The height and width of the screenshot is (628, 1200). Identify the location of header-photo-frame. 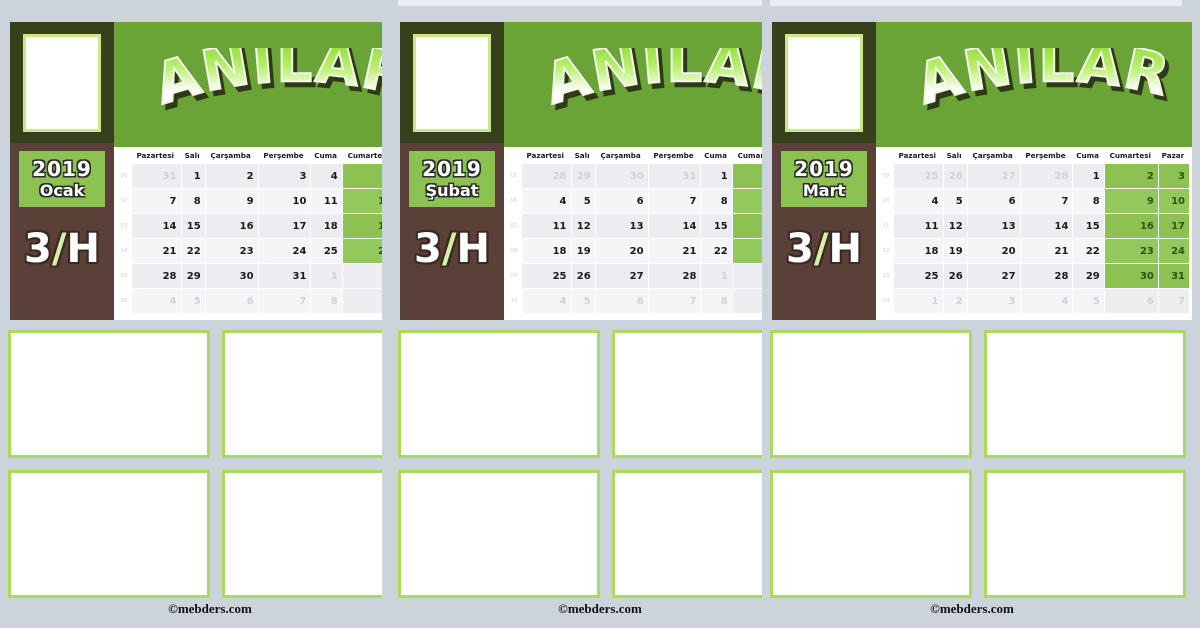
(452, 82).